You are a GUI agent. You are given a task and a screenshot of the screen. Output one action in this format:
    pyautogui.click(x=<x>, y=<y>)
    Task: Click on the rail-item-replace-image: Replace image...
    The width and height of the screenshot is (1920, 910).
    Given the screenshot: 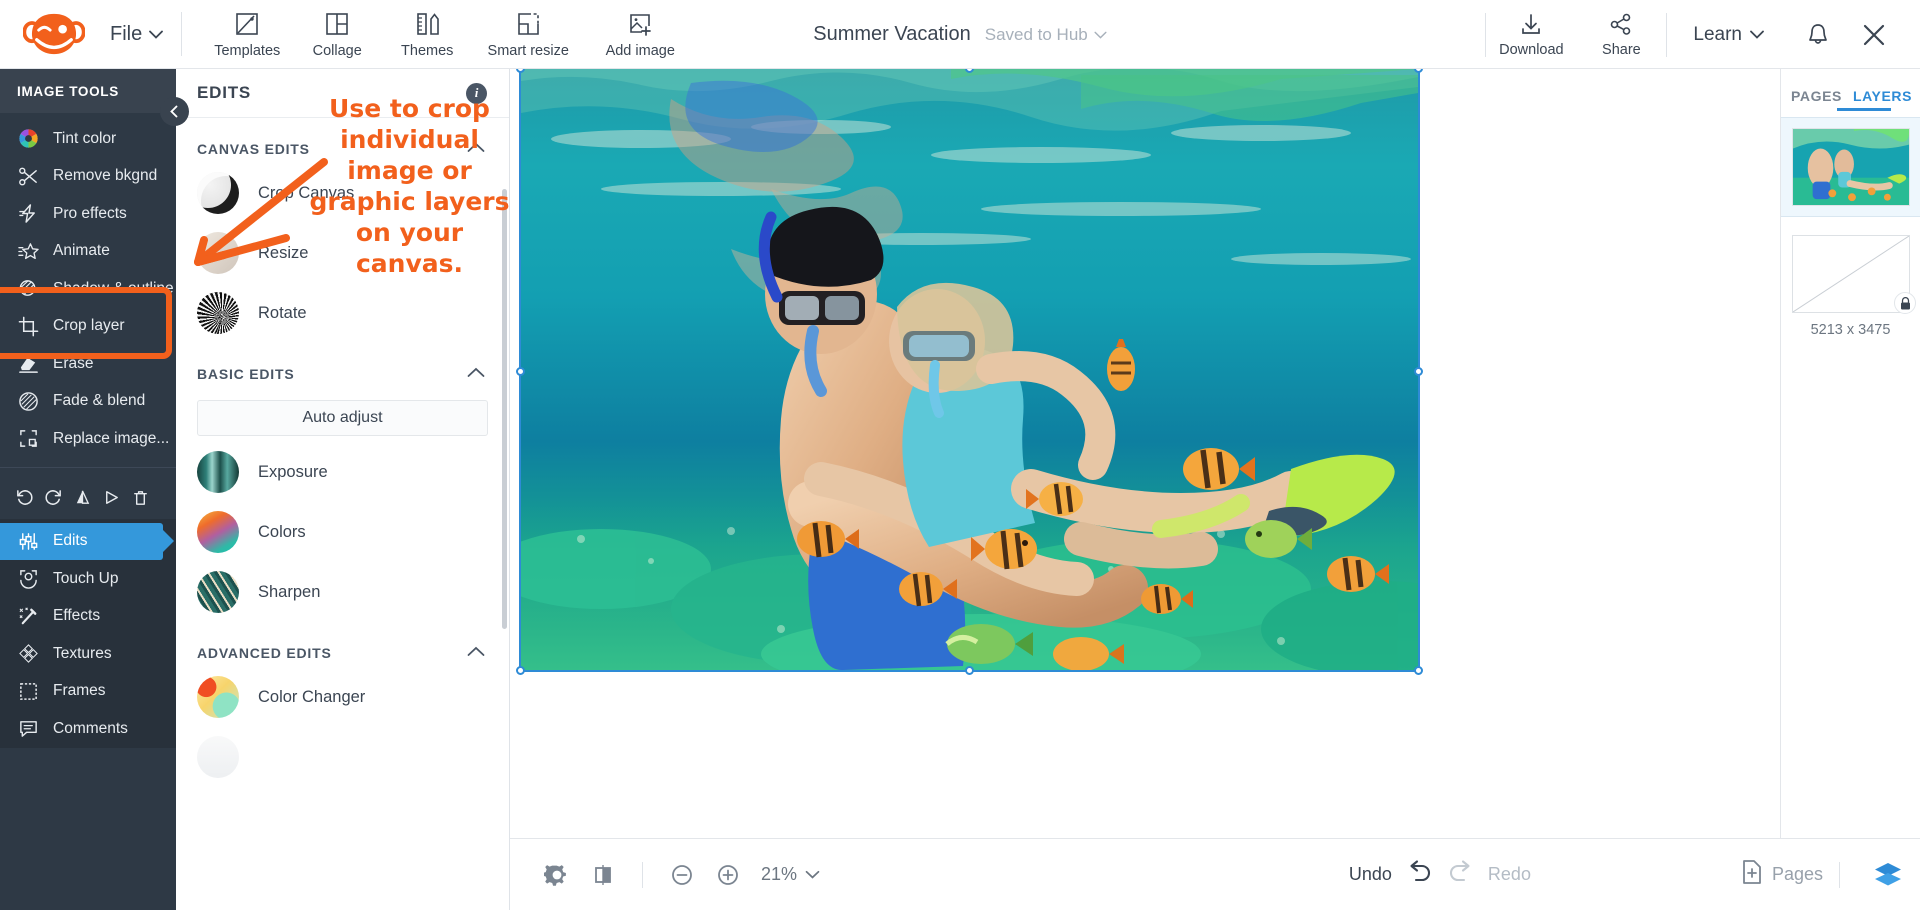 What is the action you would take?
    pyautogui.click(x=88, y=439)
    